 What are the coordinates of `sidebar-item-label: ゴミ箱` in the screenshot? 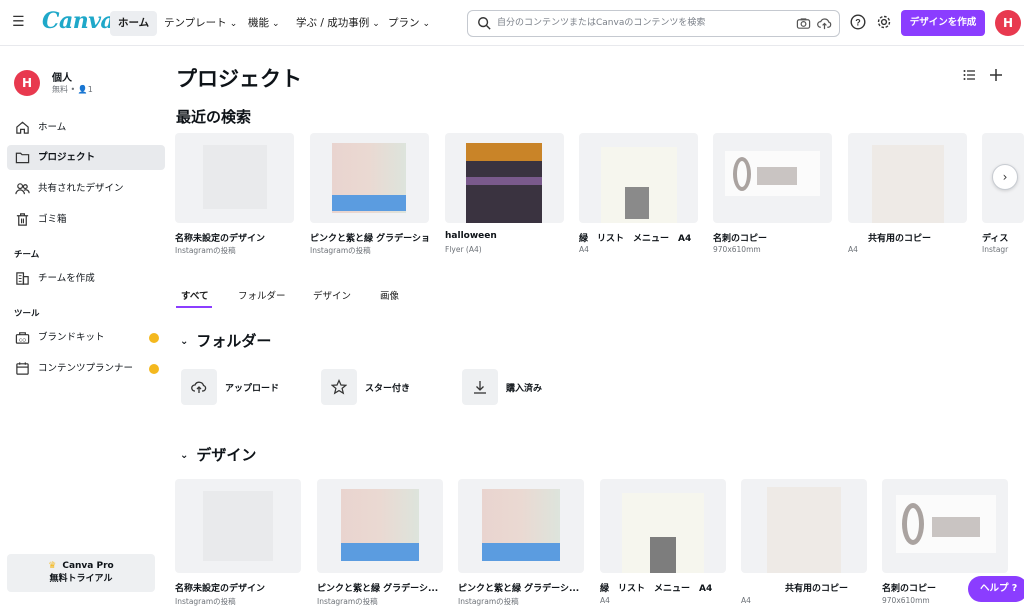 It's located at (52, 219).